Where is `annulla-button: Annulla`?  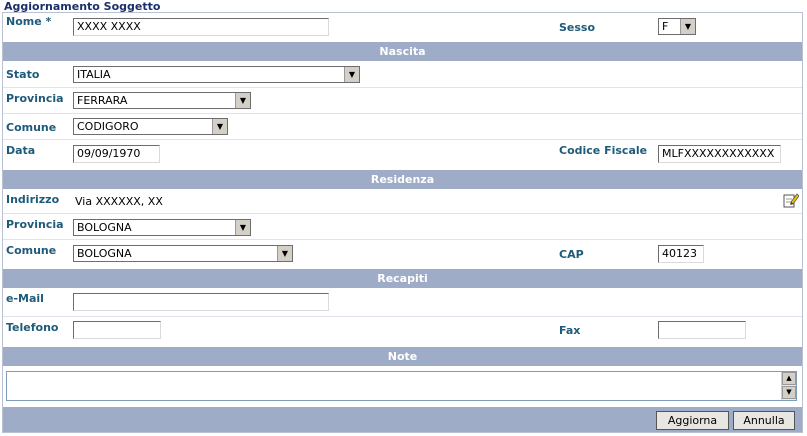 annulla-button: Annulla is located at coordinates (764, 420).